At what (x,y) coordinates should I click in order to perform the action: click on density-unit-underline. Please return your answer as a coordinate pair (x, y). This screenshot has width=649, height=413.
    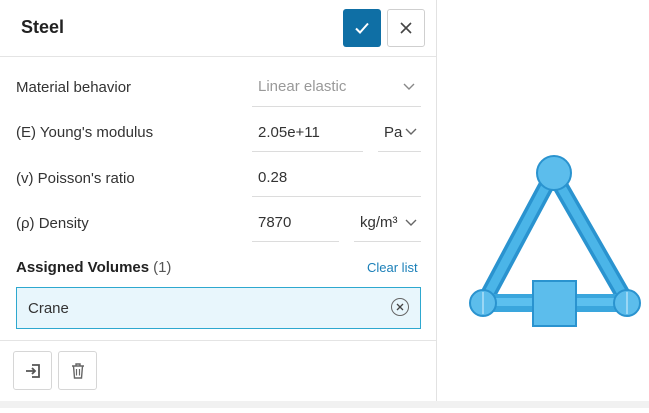
    Looking at the image, I should click on (387, 241).